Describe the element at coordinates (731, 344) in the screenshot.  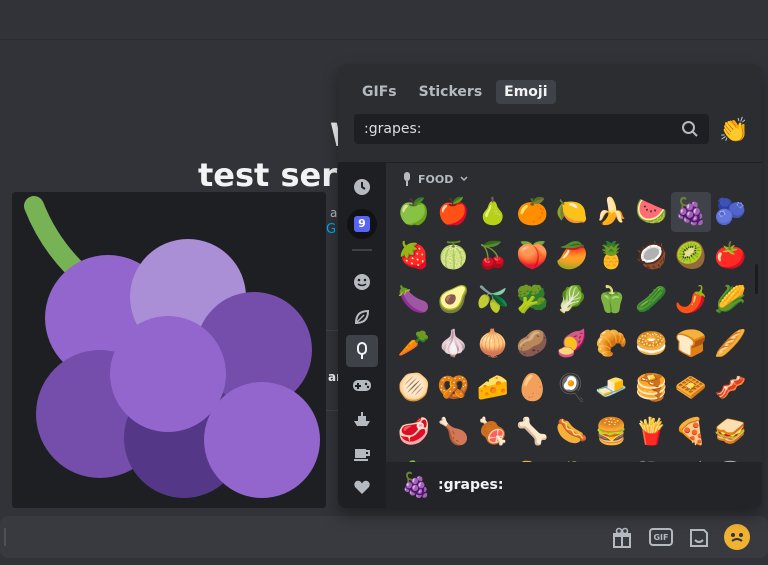
I see `emoji-cell: 🥖` at that location.